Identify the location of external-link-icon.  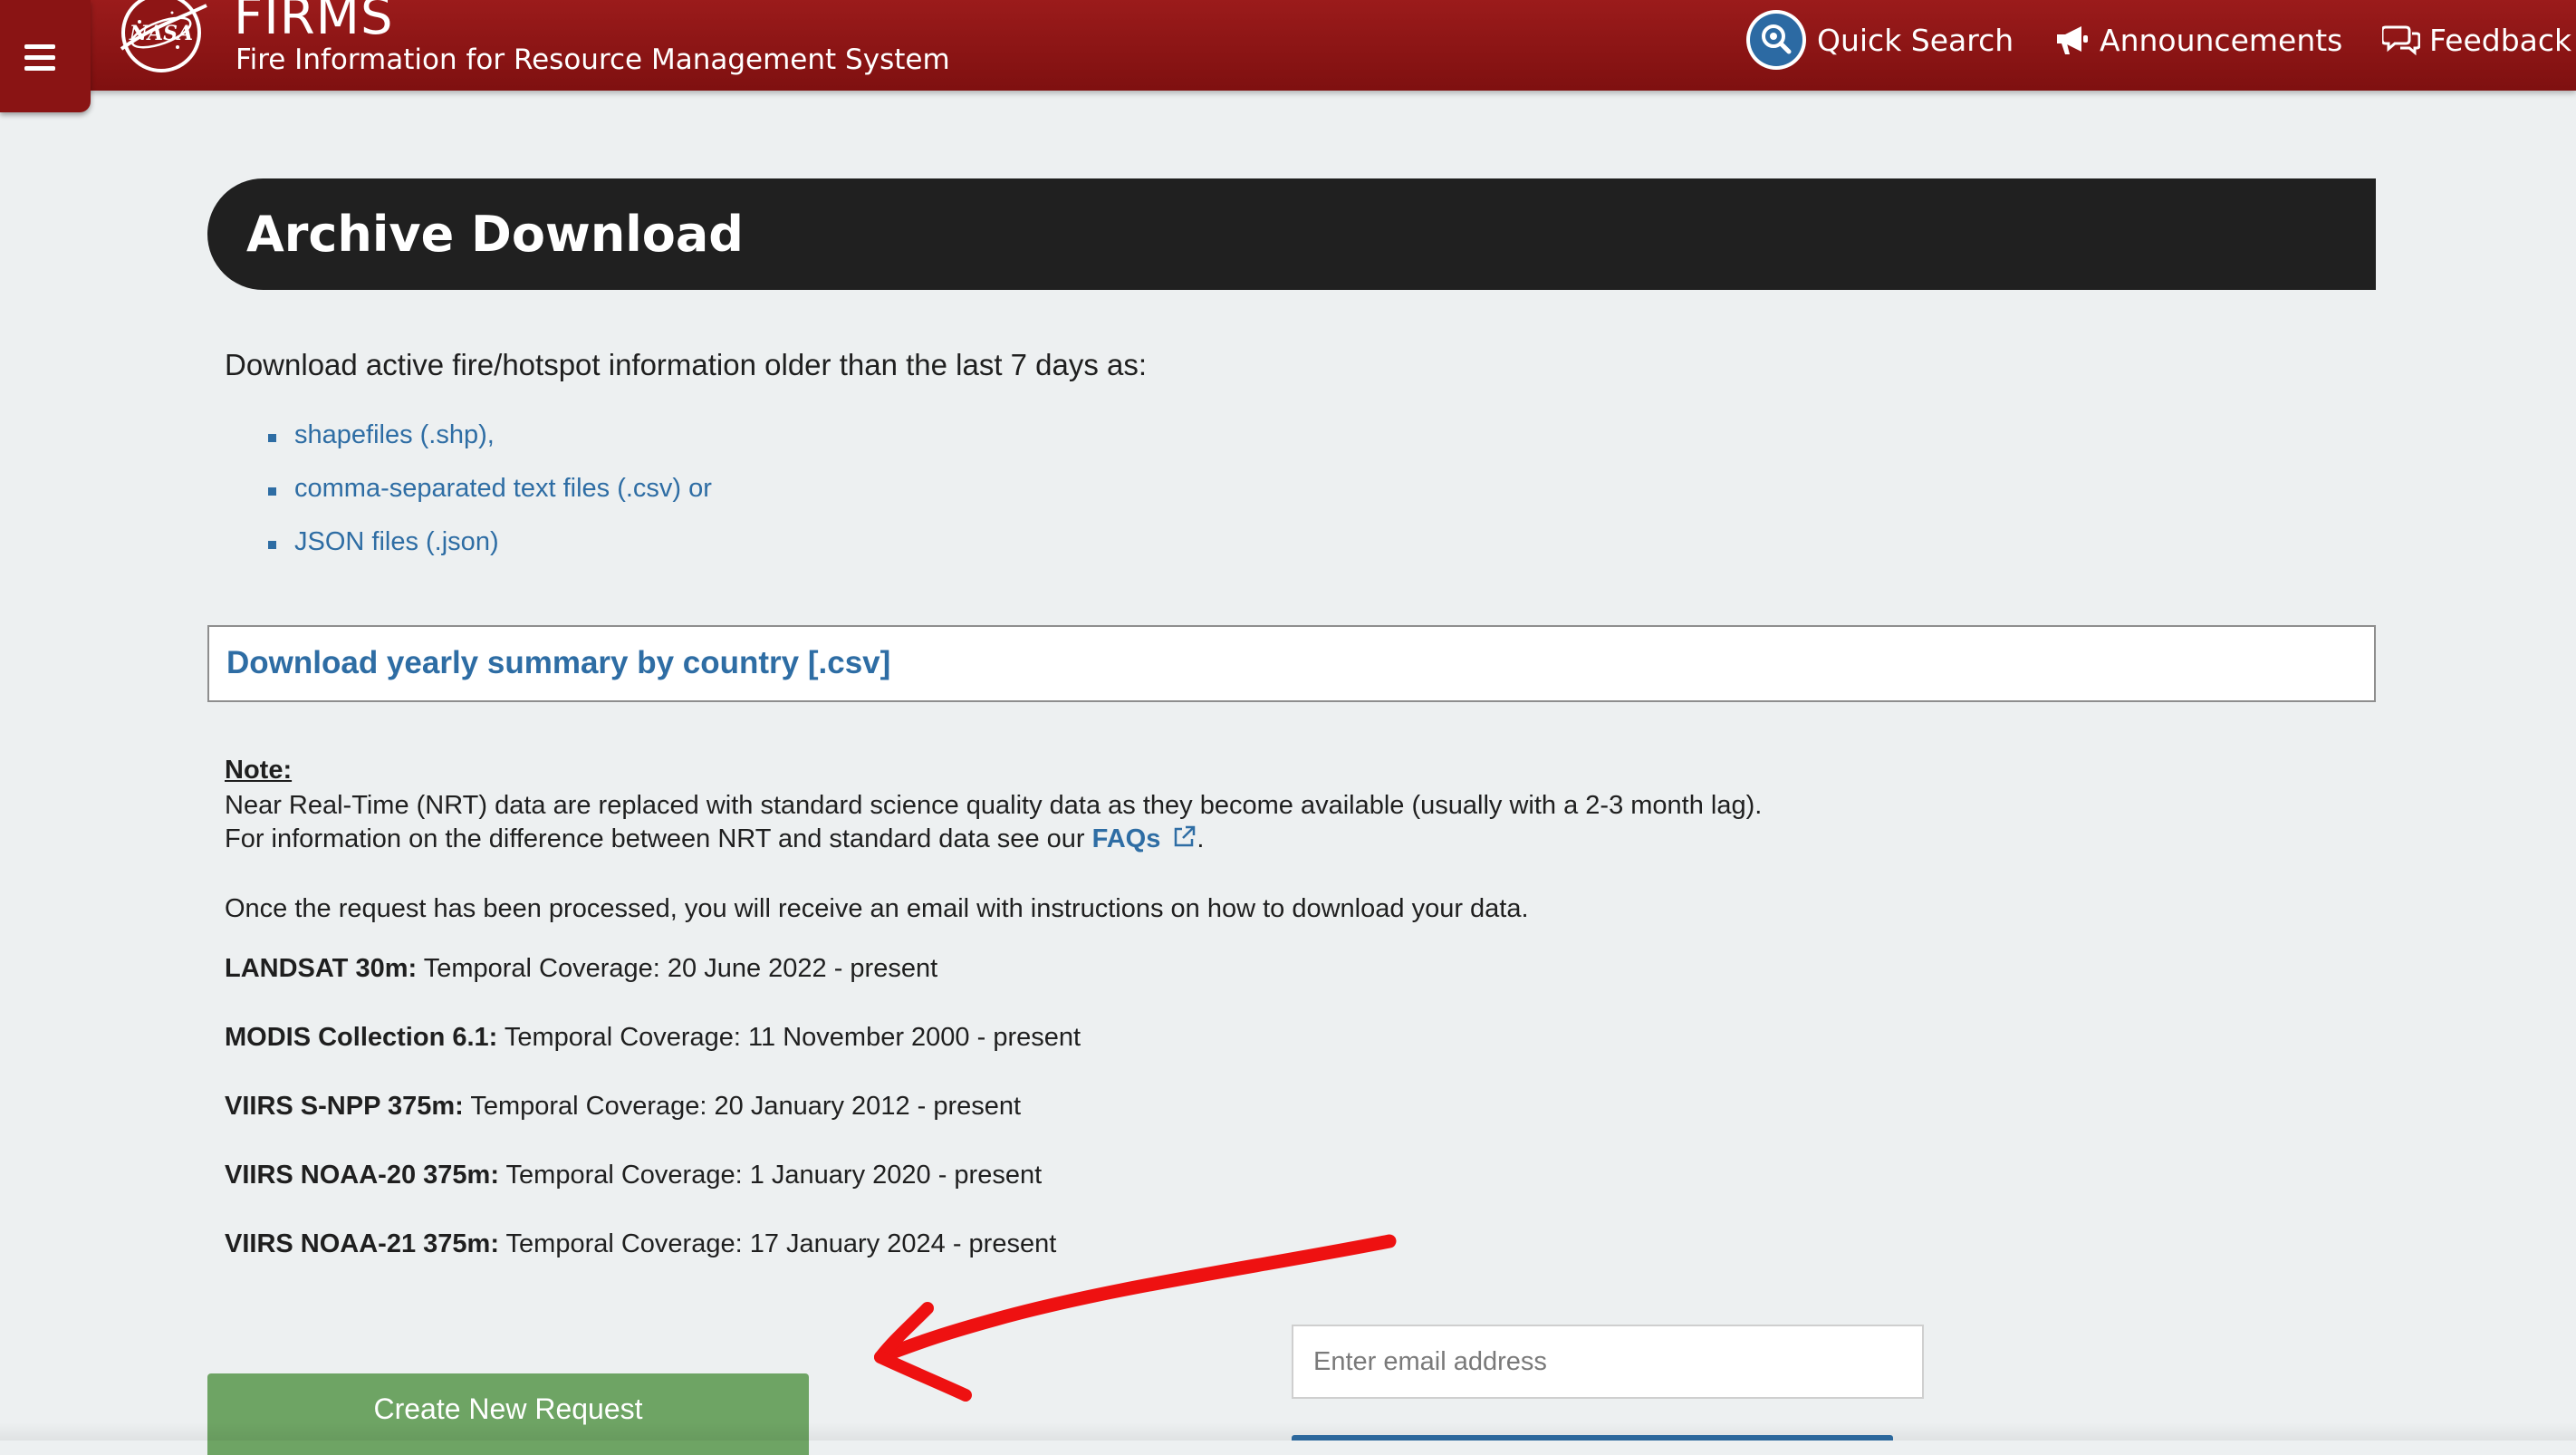
(1184, 837).